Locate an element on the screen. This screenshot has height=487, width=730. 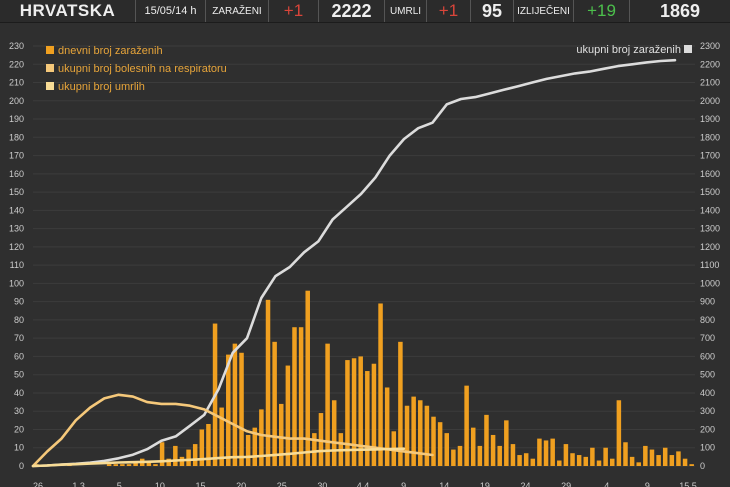
x-tick-label: 26 is located at coordinates (38, 484).